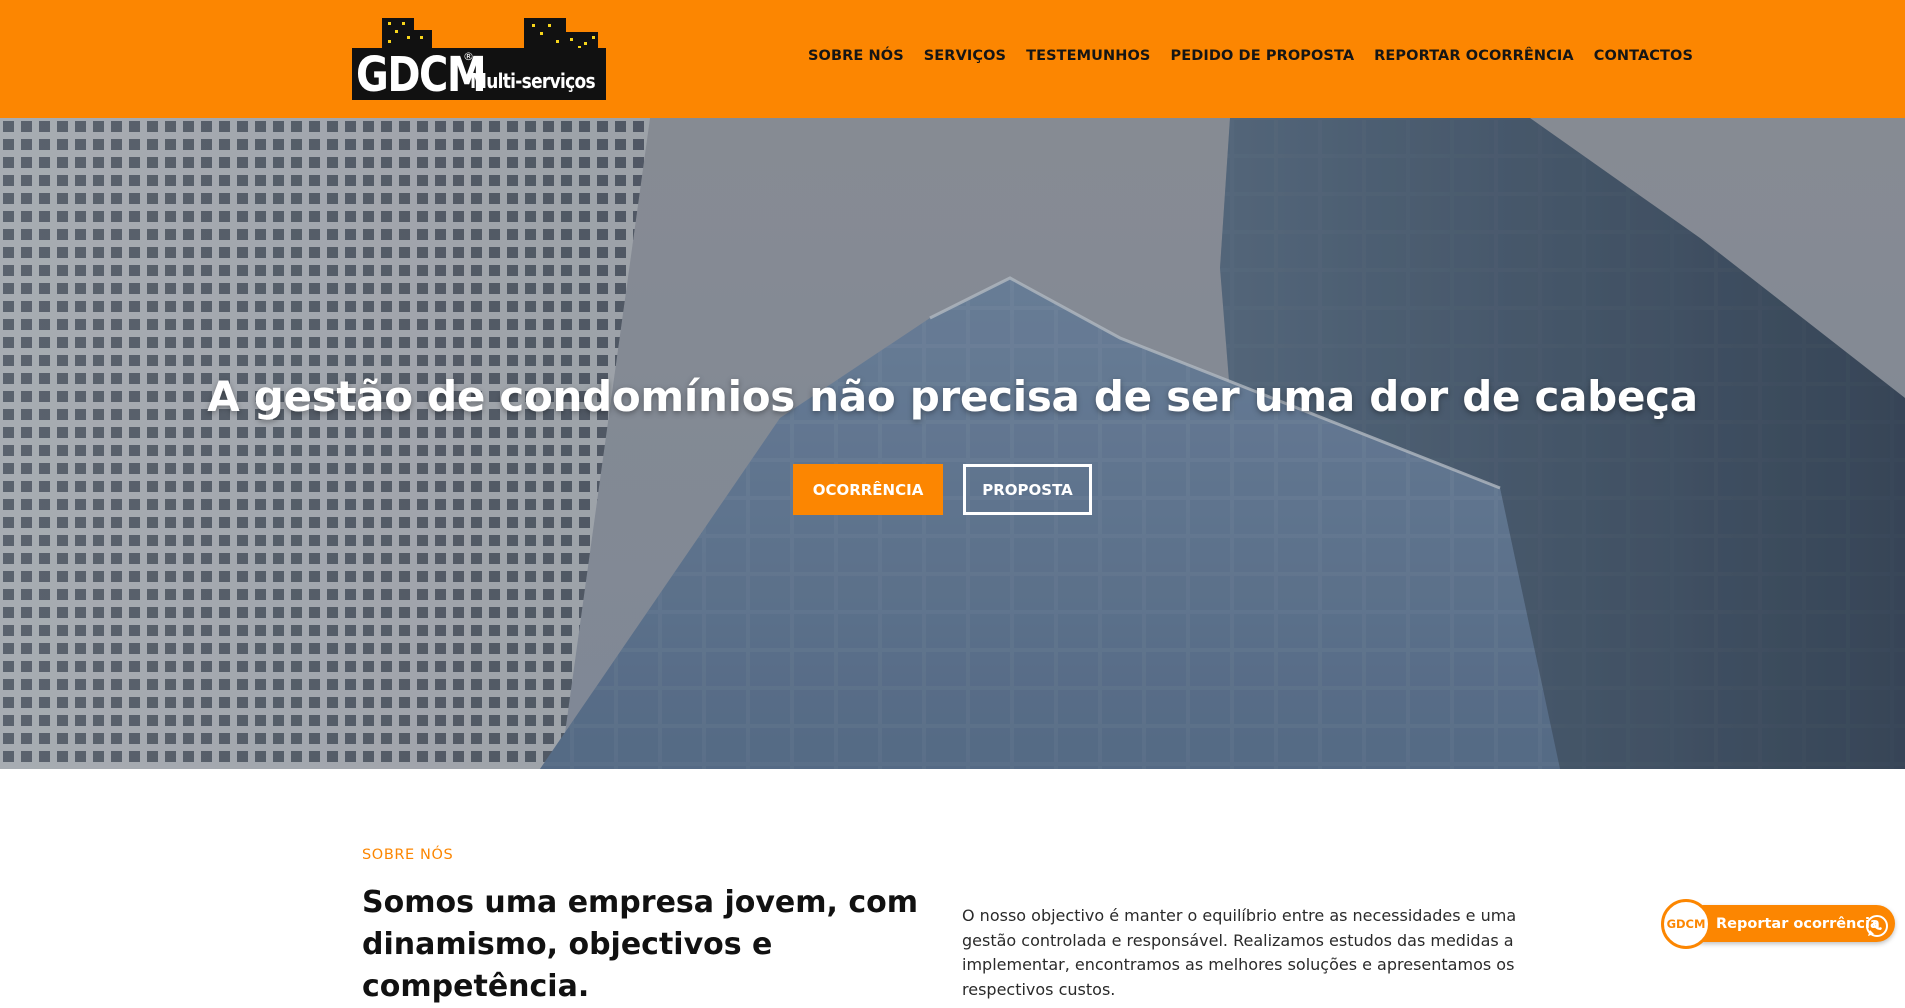 The image size is (1905, 1008). Describe the element at coordinates (1877, 926) in the screenshot. I see `whatsapp-icon` at that location.